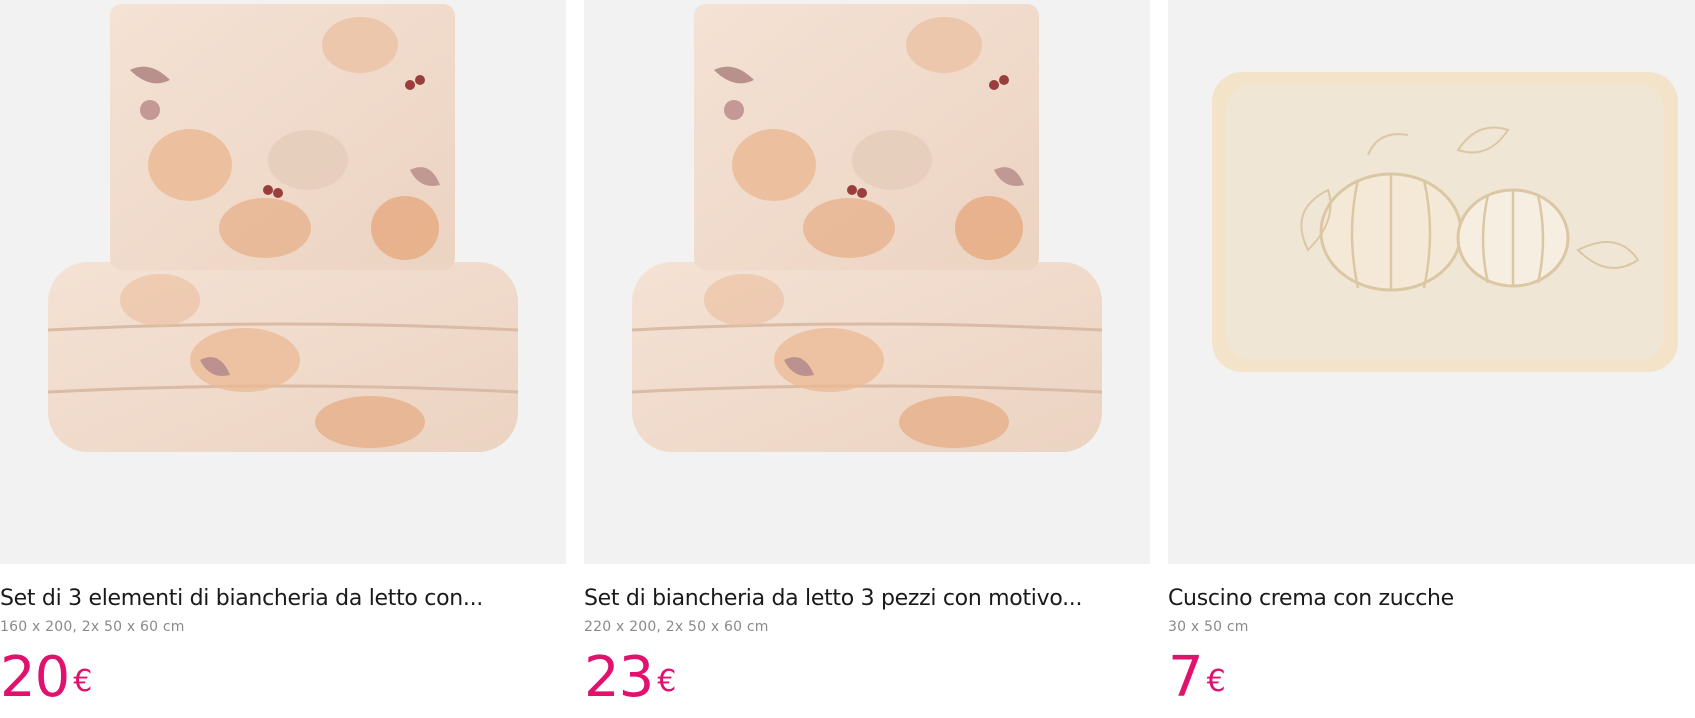 This screenshot has height=718, width=1695. I want to click on price-amount: 23, so click(619, 677).